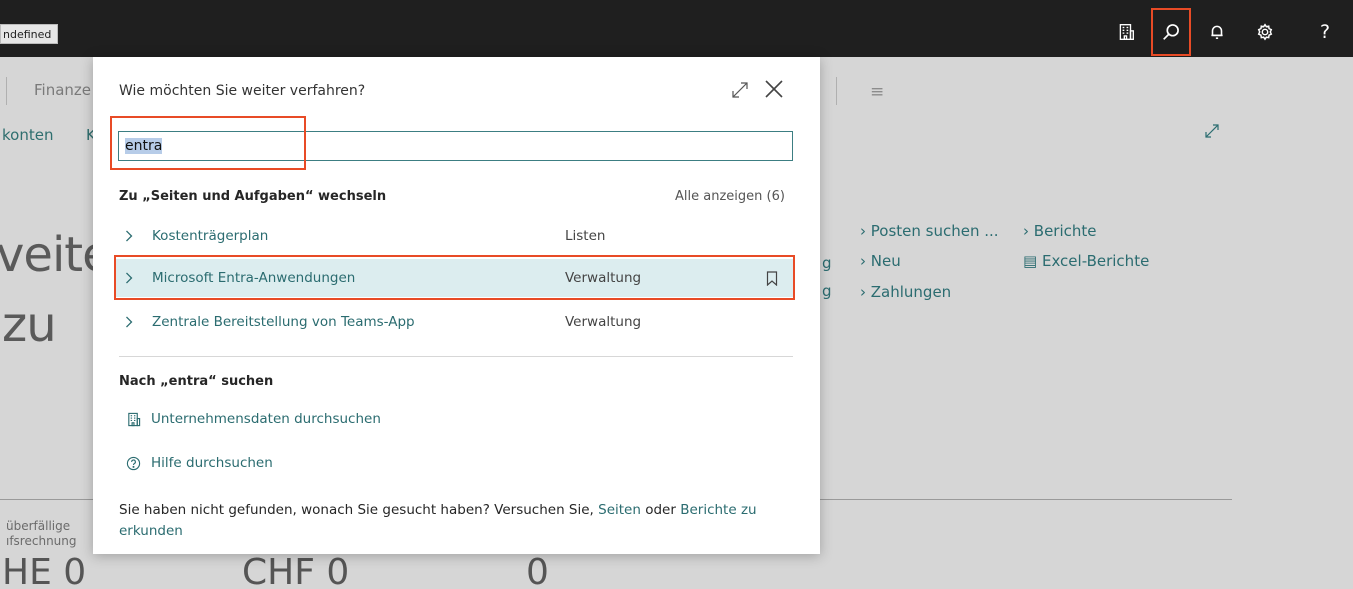 The height and width of the screenshot is (589, 1353). I want to click on help-button: ?, so click(1325, 32).